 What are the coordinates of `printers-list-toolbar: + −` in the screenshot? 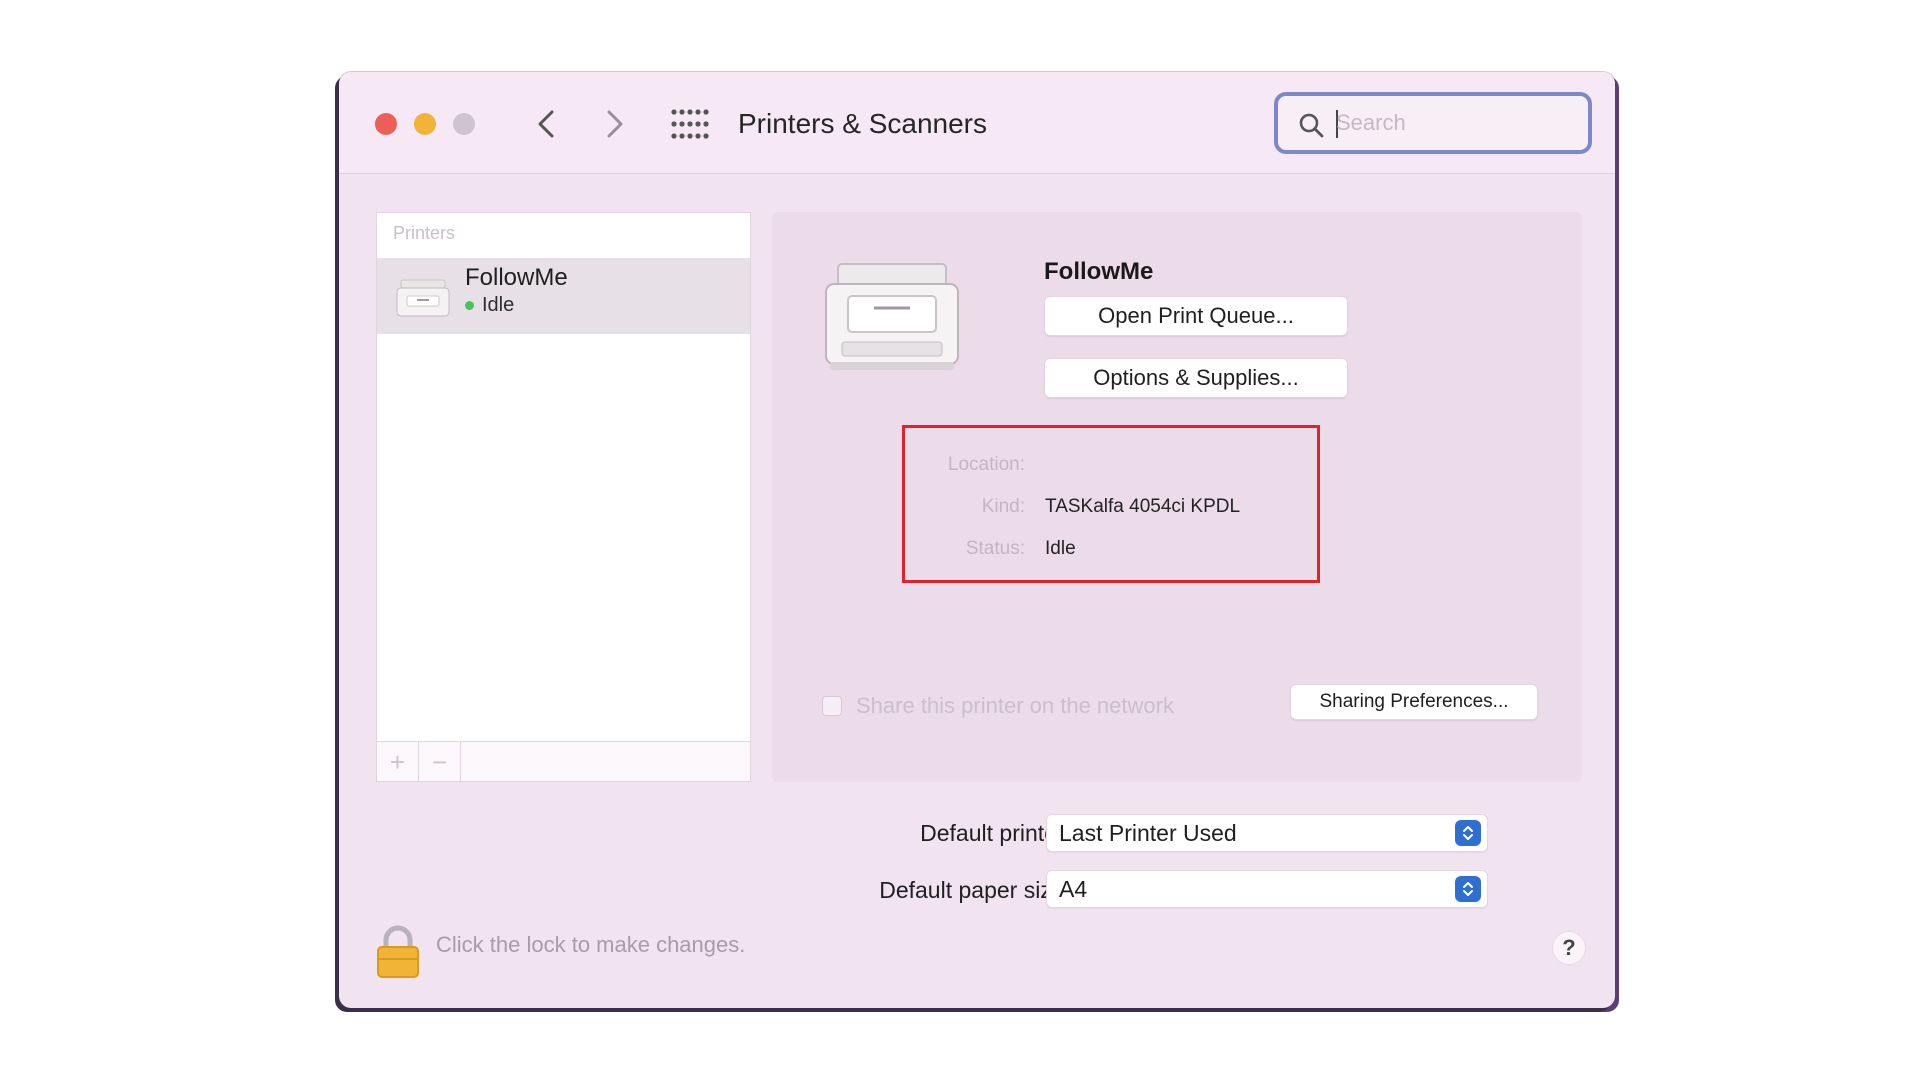 It's located at (563, 761).